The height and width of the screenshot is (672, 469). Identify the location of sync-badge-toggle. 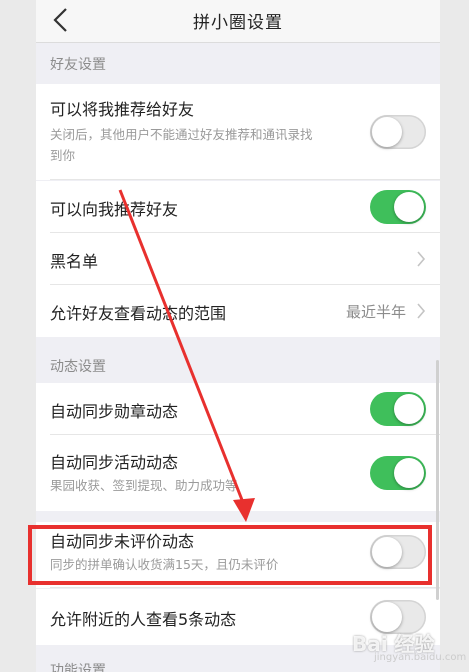
(398, 409).